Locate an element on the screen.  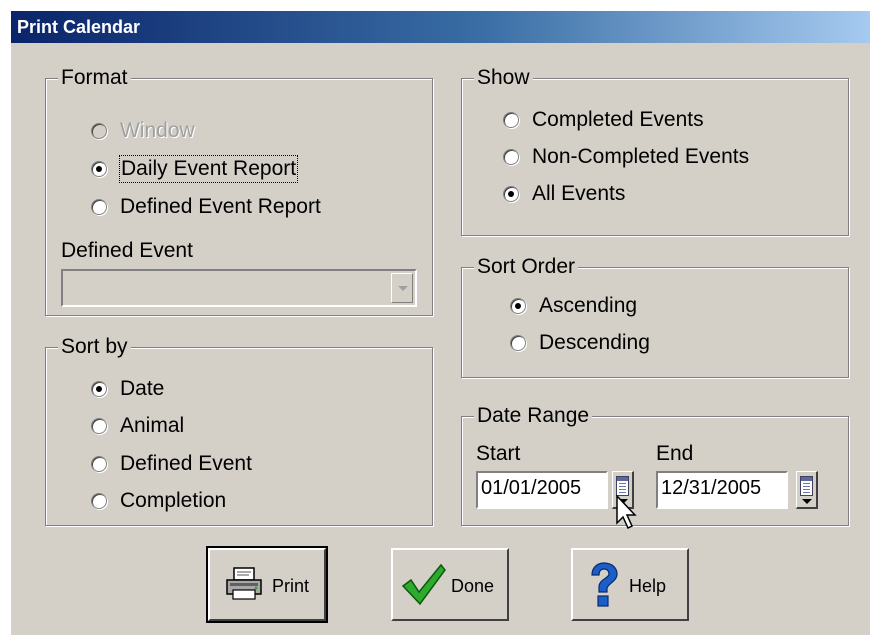
end-date-calendar-button is located at coordinates (807, 490).